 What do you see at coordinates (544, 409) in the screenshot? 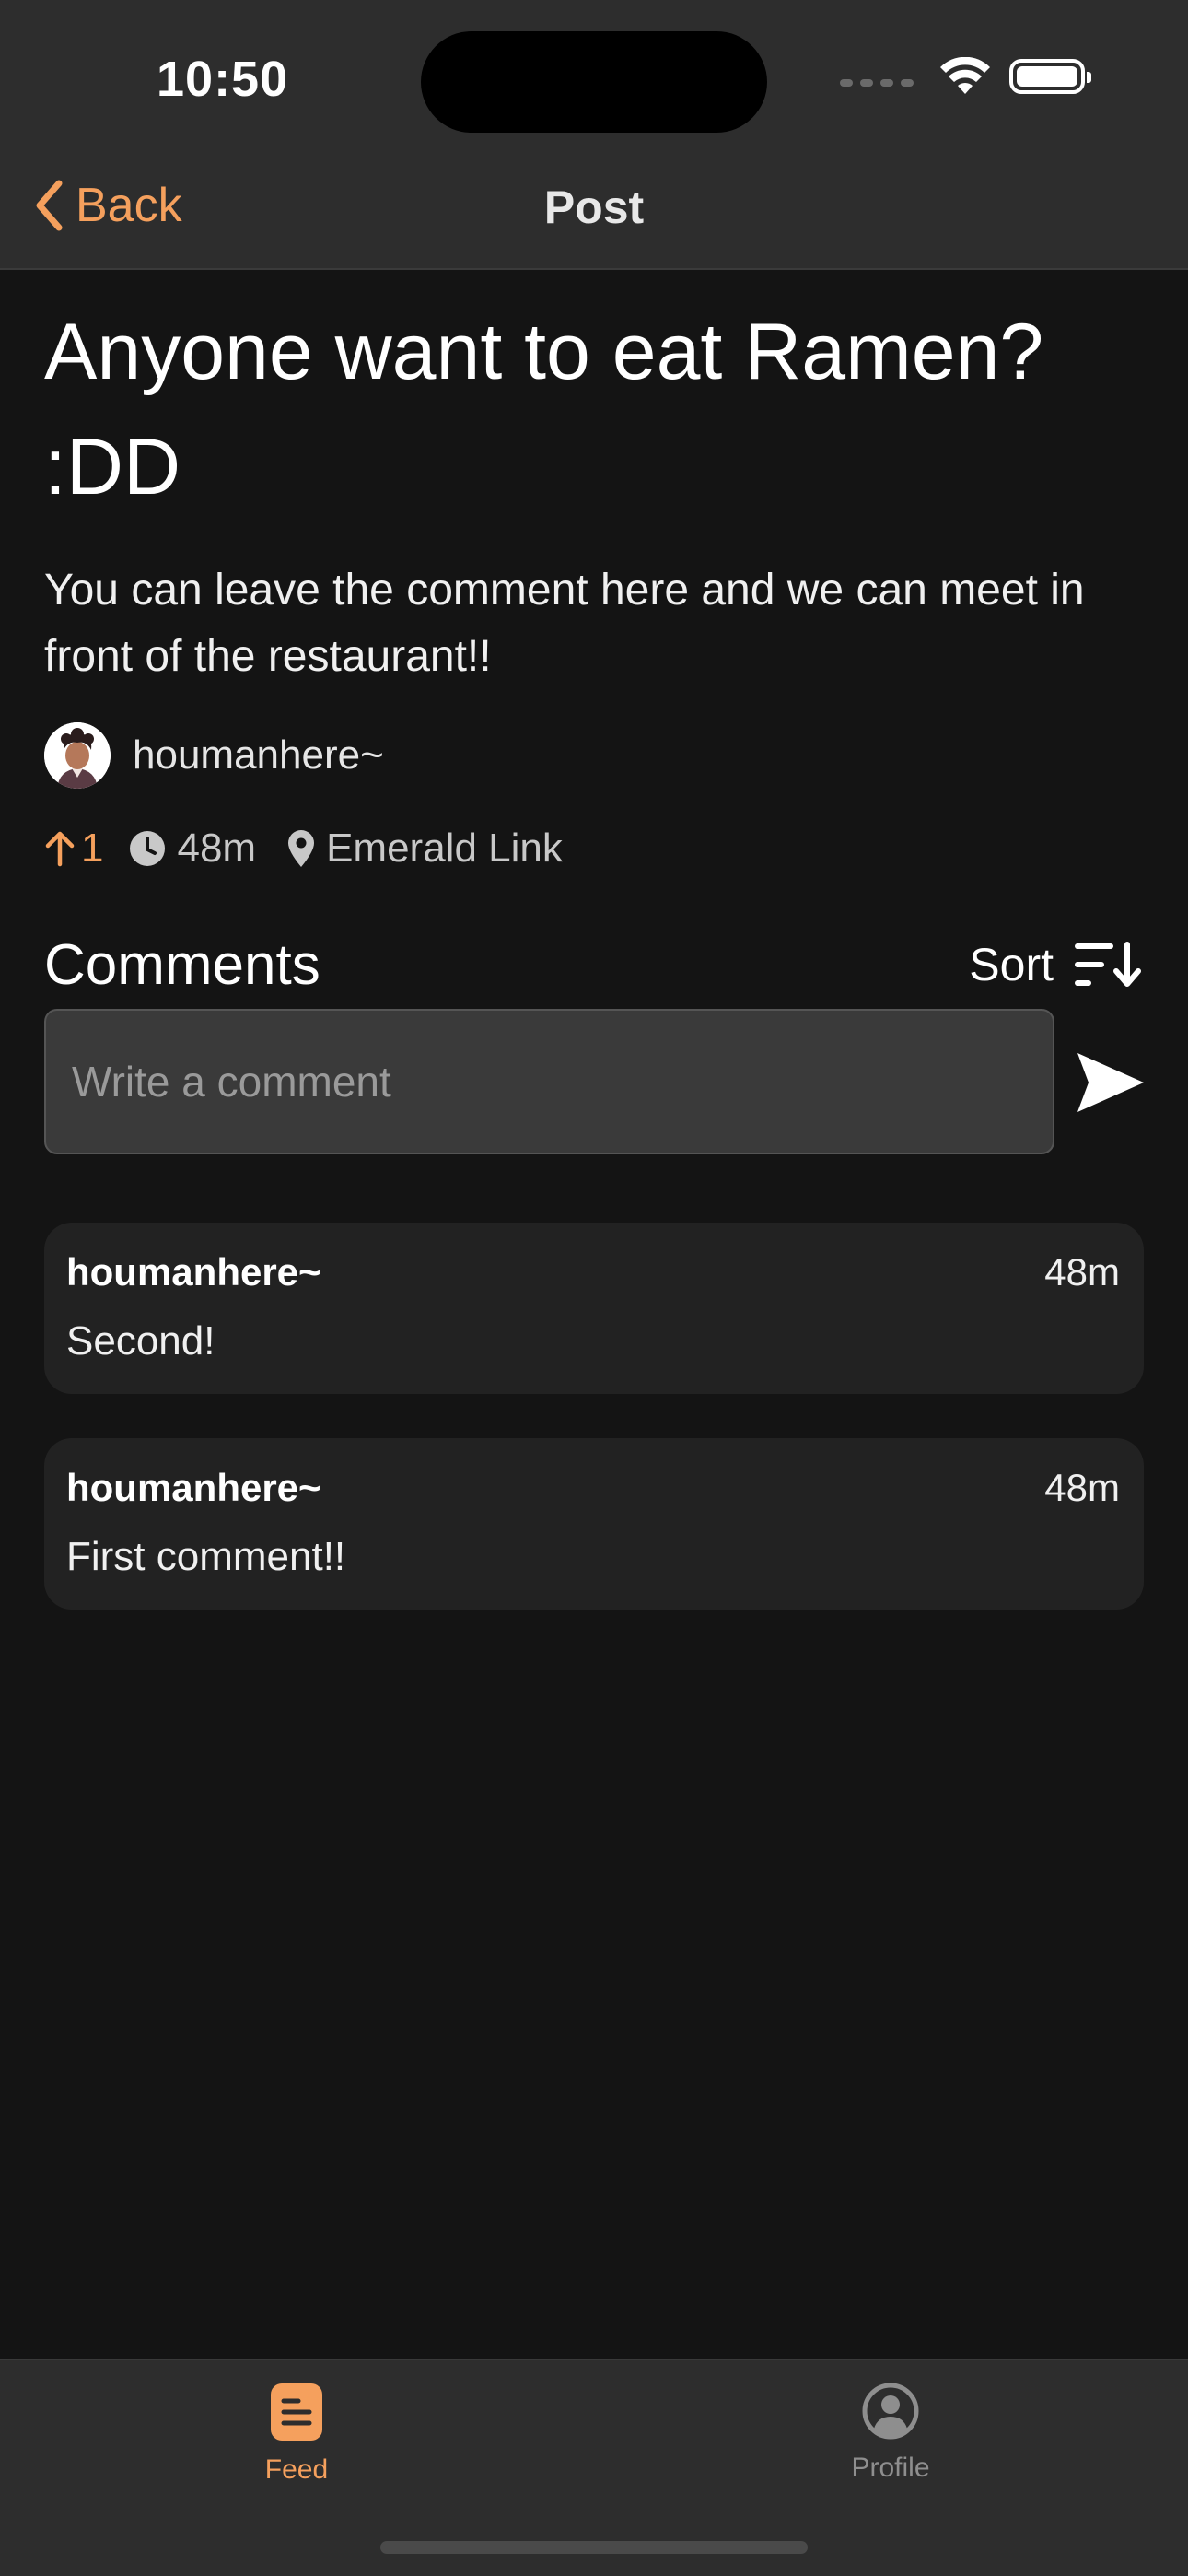
I see `post-title: Anyone want to eat Ramen? :DD` at bounding box center [544, 409].